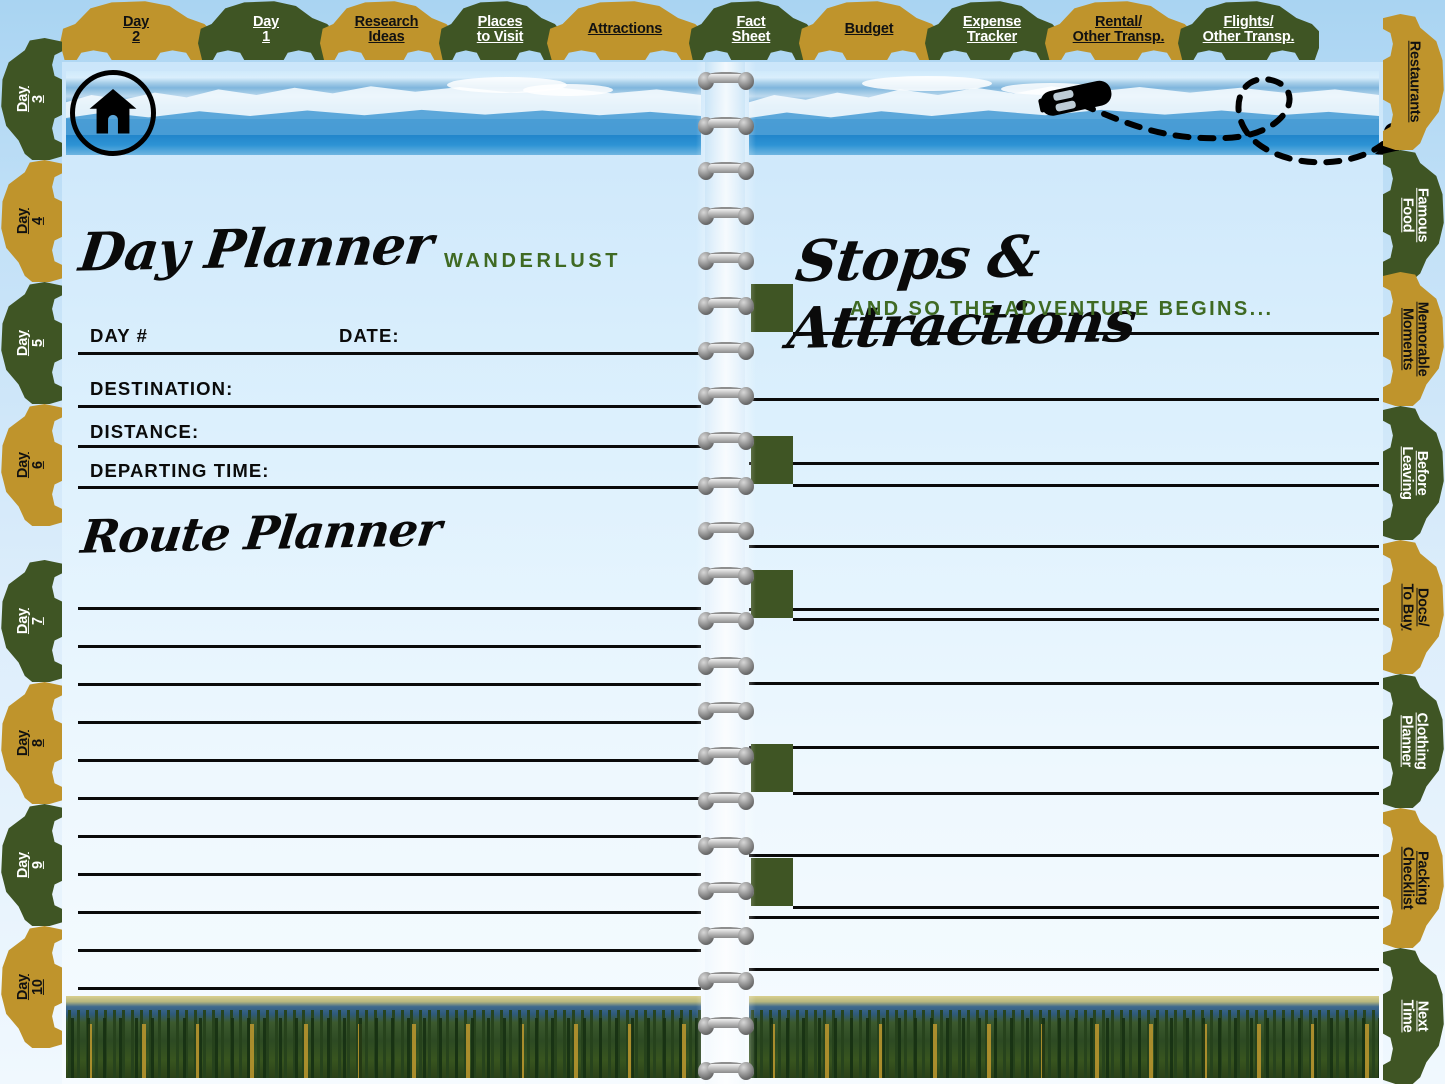 Image resolution: width=1445 pixels, height=1084 pixels. What do you see at coordinates (962, 293) in the screenshot?
I see `page-title-stops-attractions: Stops & Attractions` at bounding box center [962, 293].